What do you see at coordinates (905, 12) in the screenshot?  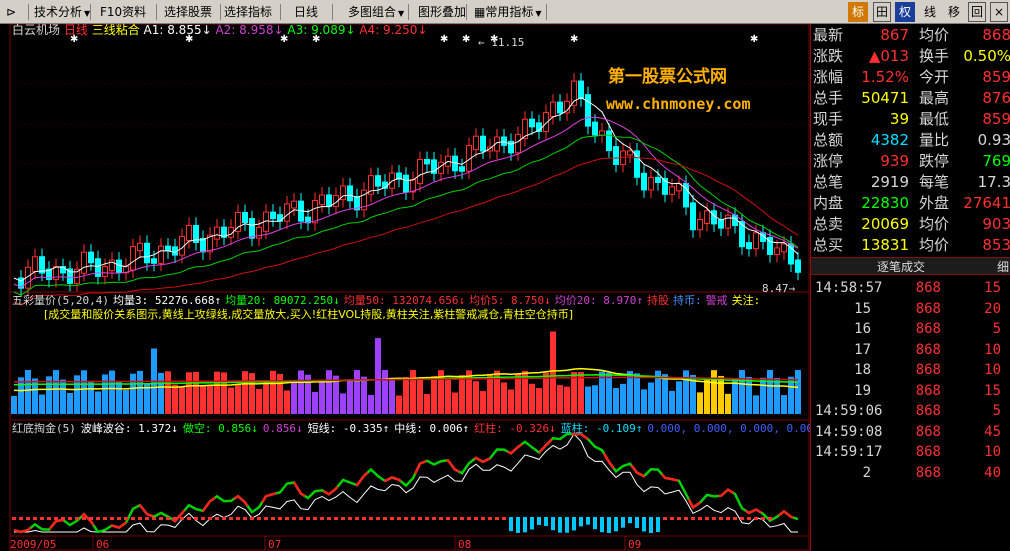 I see `tab-rights: 权` at bounding box center [905, 12].